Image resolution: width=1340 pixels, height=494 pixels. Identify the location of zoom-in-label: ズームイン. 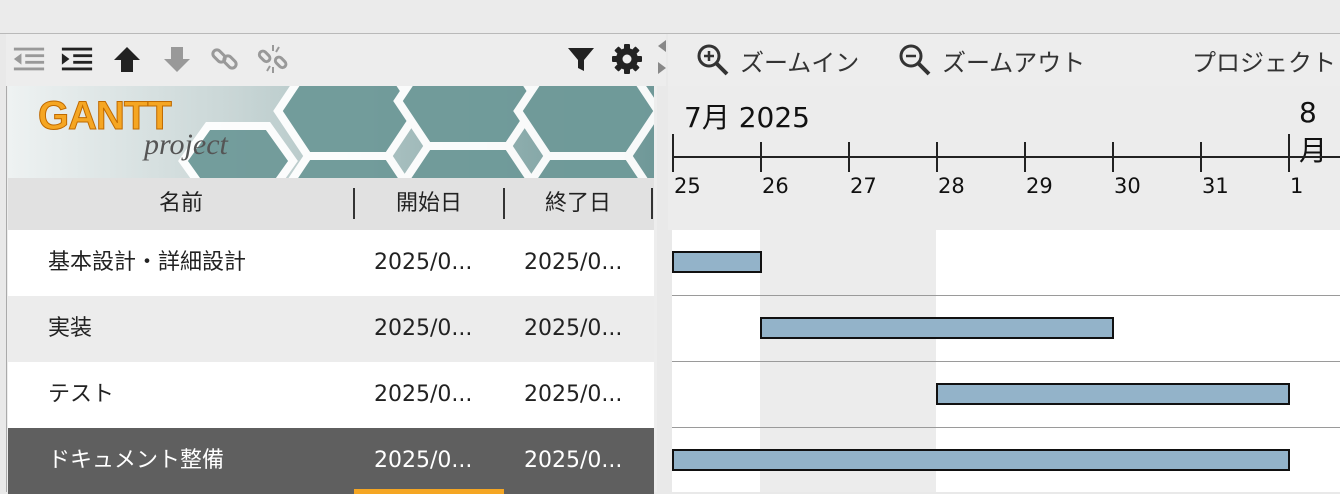
(800, 62).